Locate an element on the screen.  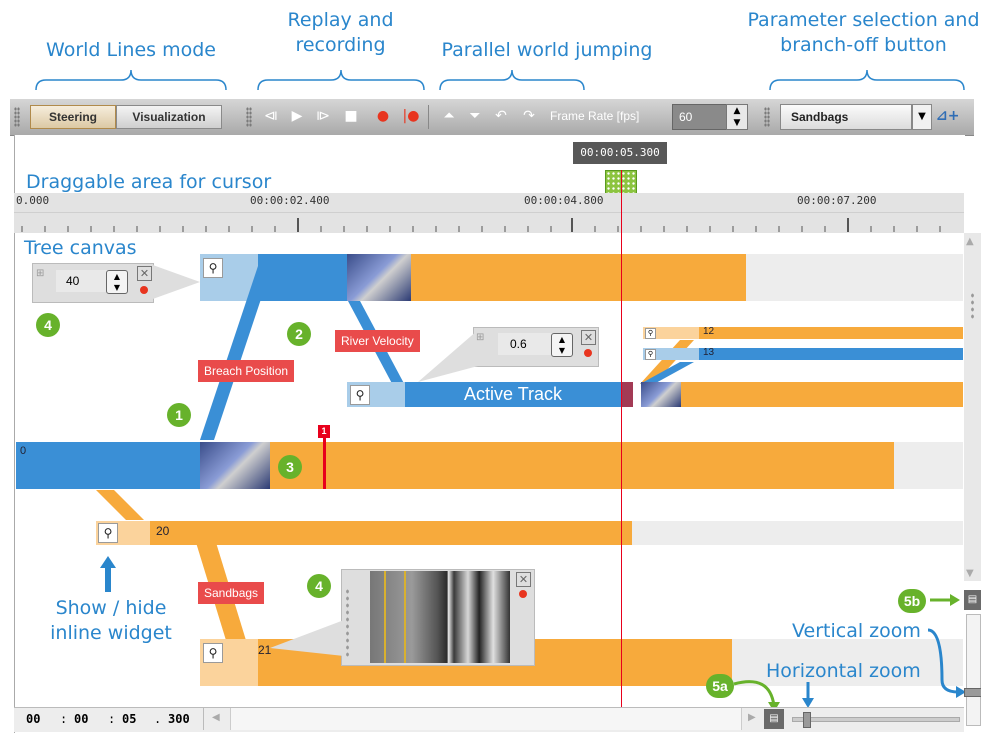
vertical-scrollbar is located at coordinates (972, 407).